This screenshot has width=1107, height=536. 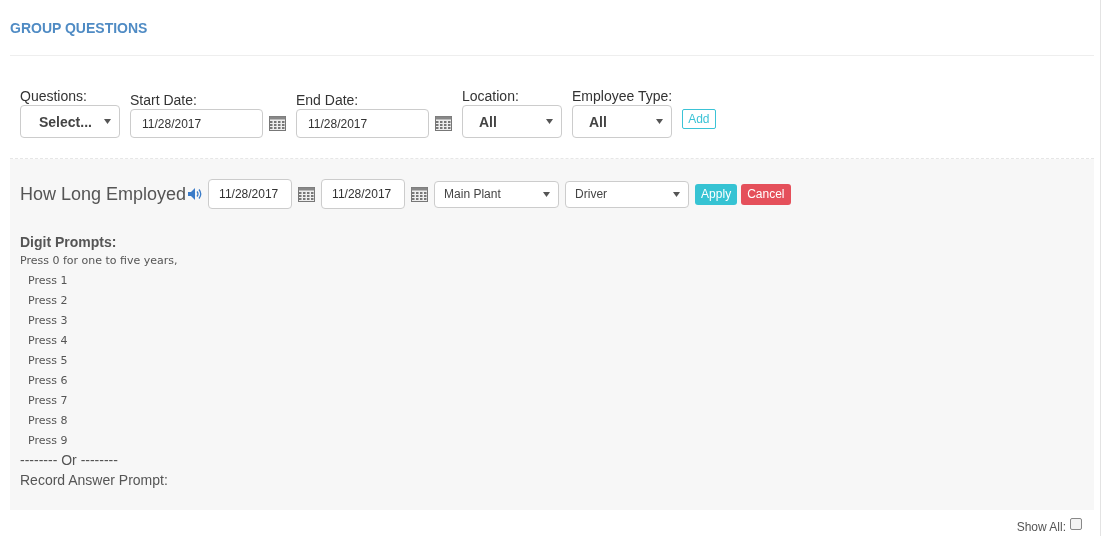 I want to click on field-label: Start Date:, so click(x=163, y=100).